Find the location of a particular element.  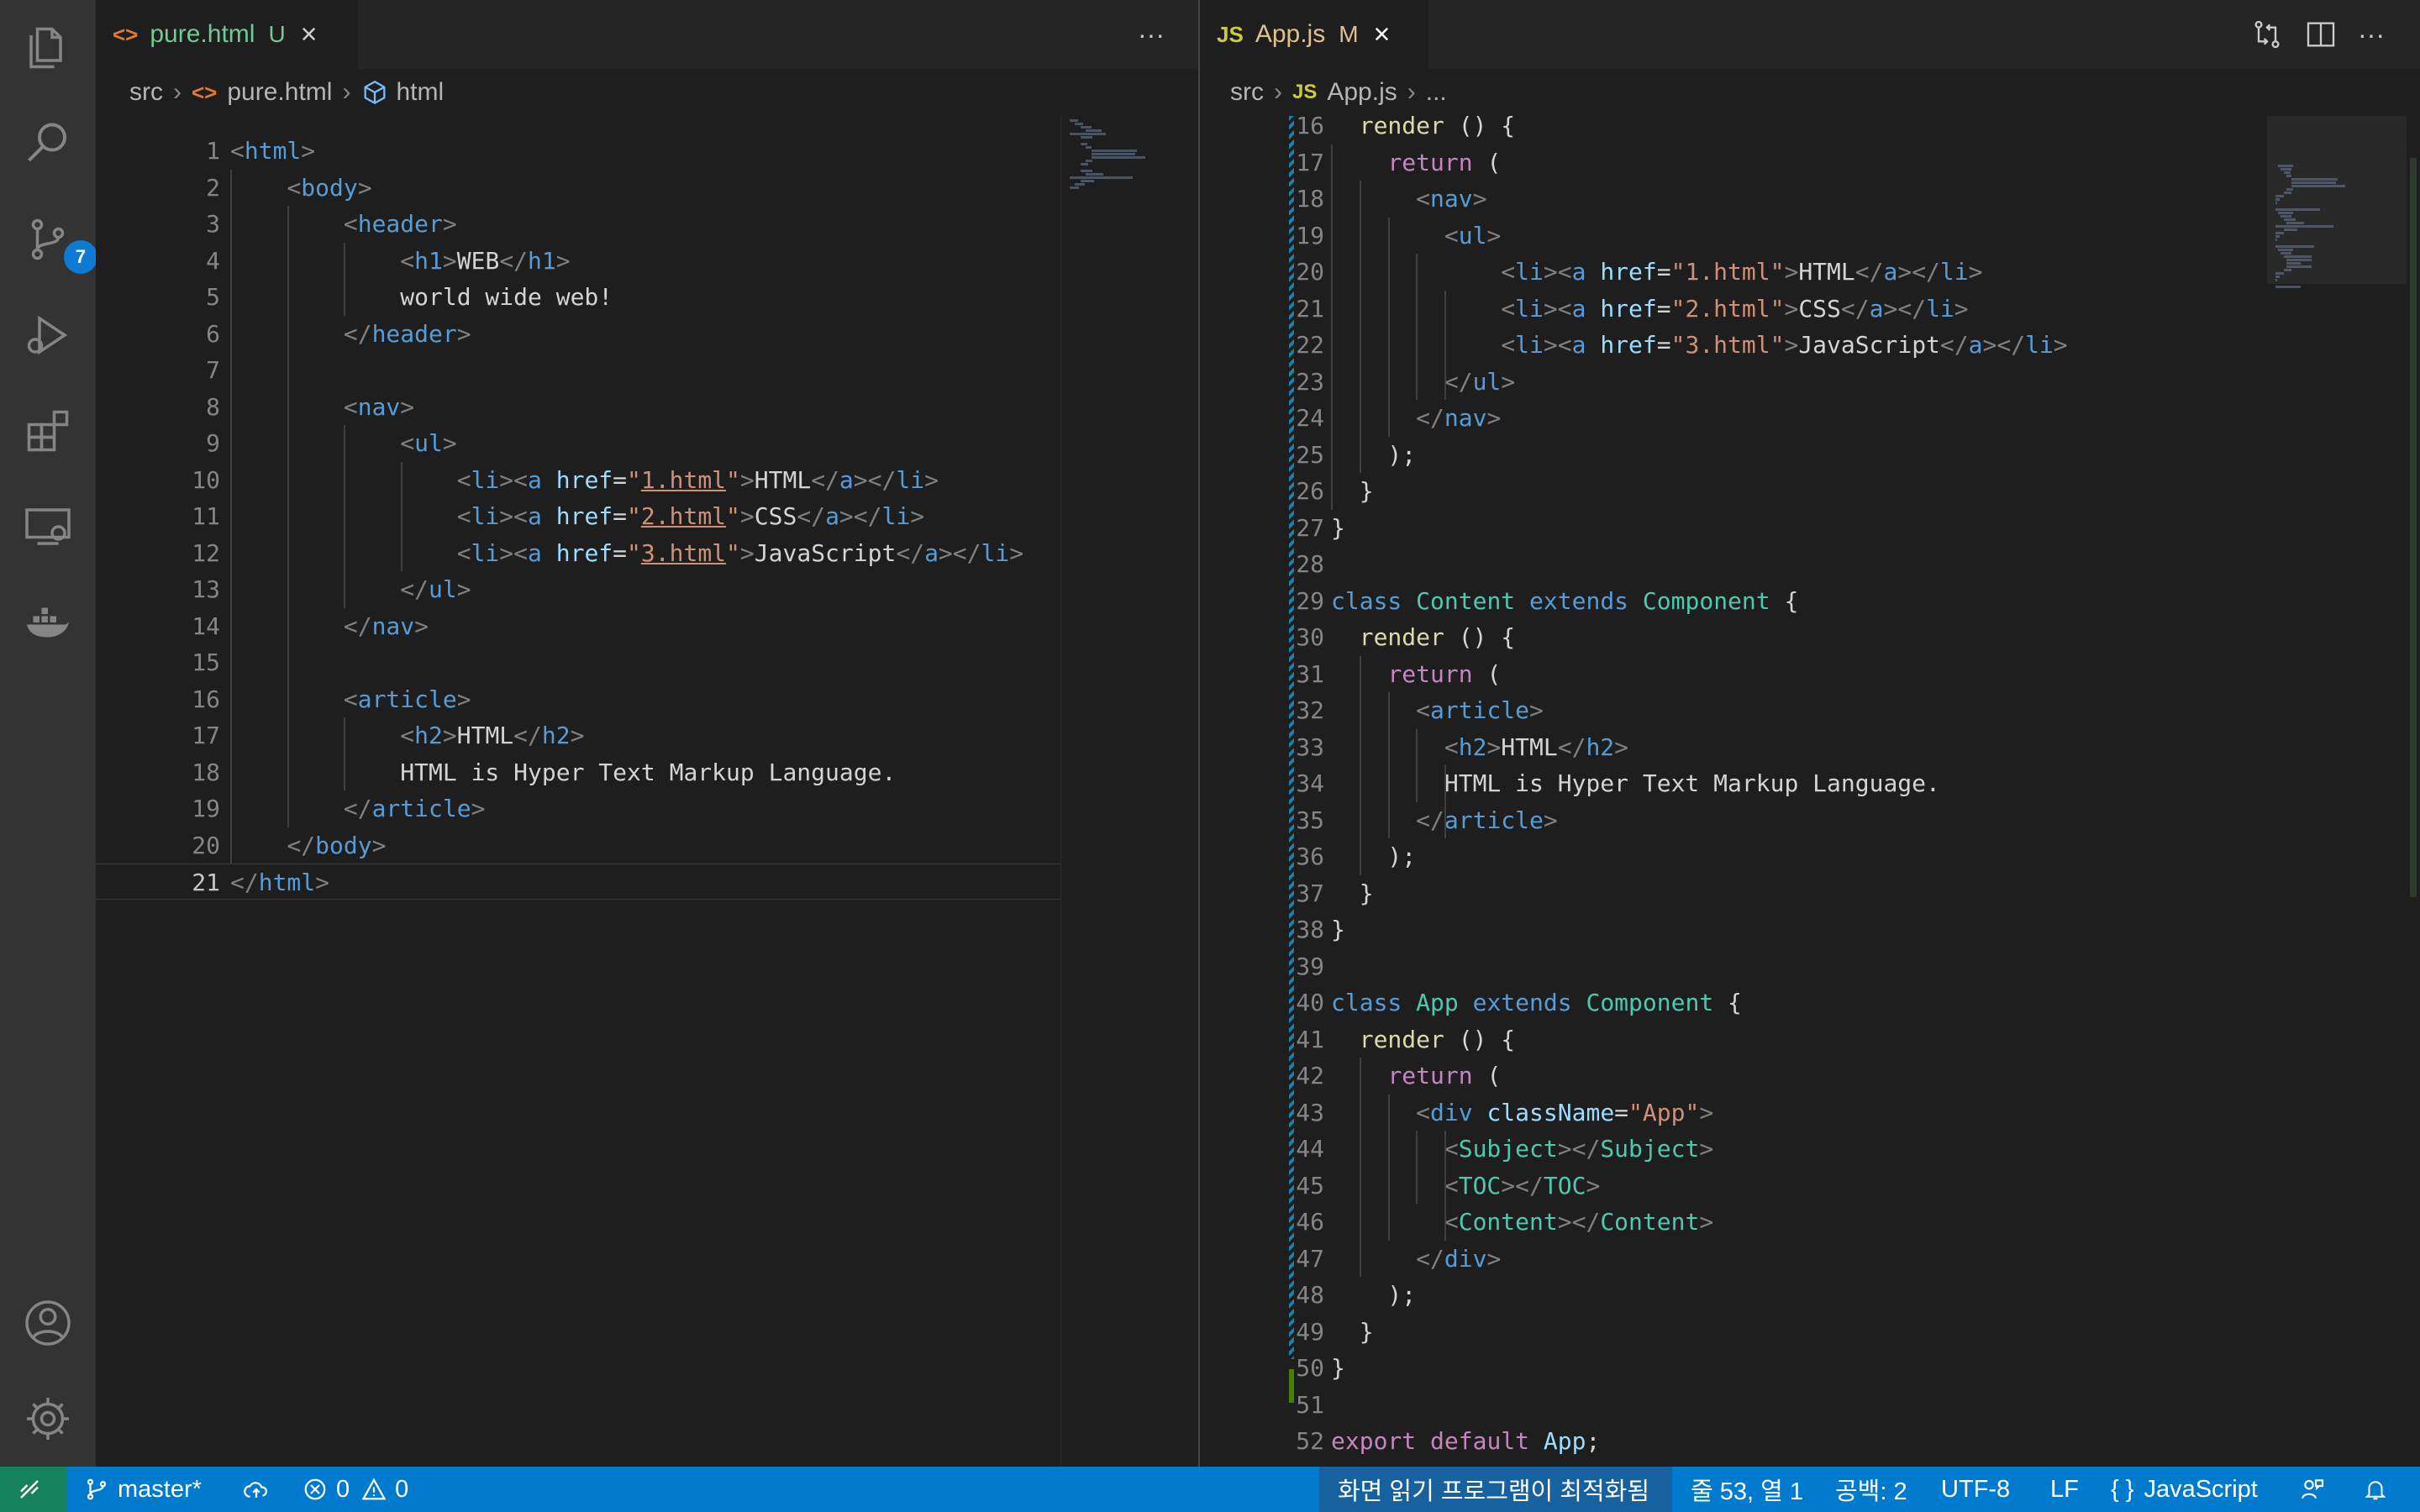

vertical-scrollbar is located at coordinates (2413, 791).